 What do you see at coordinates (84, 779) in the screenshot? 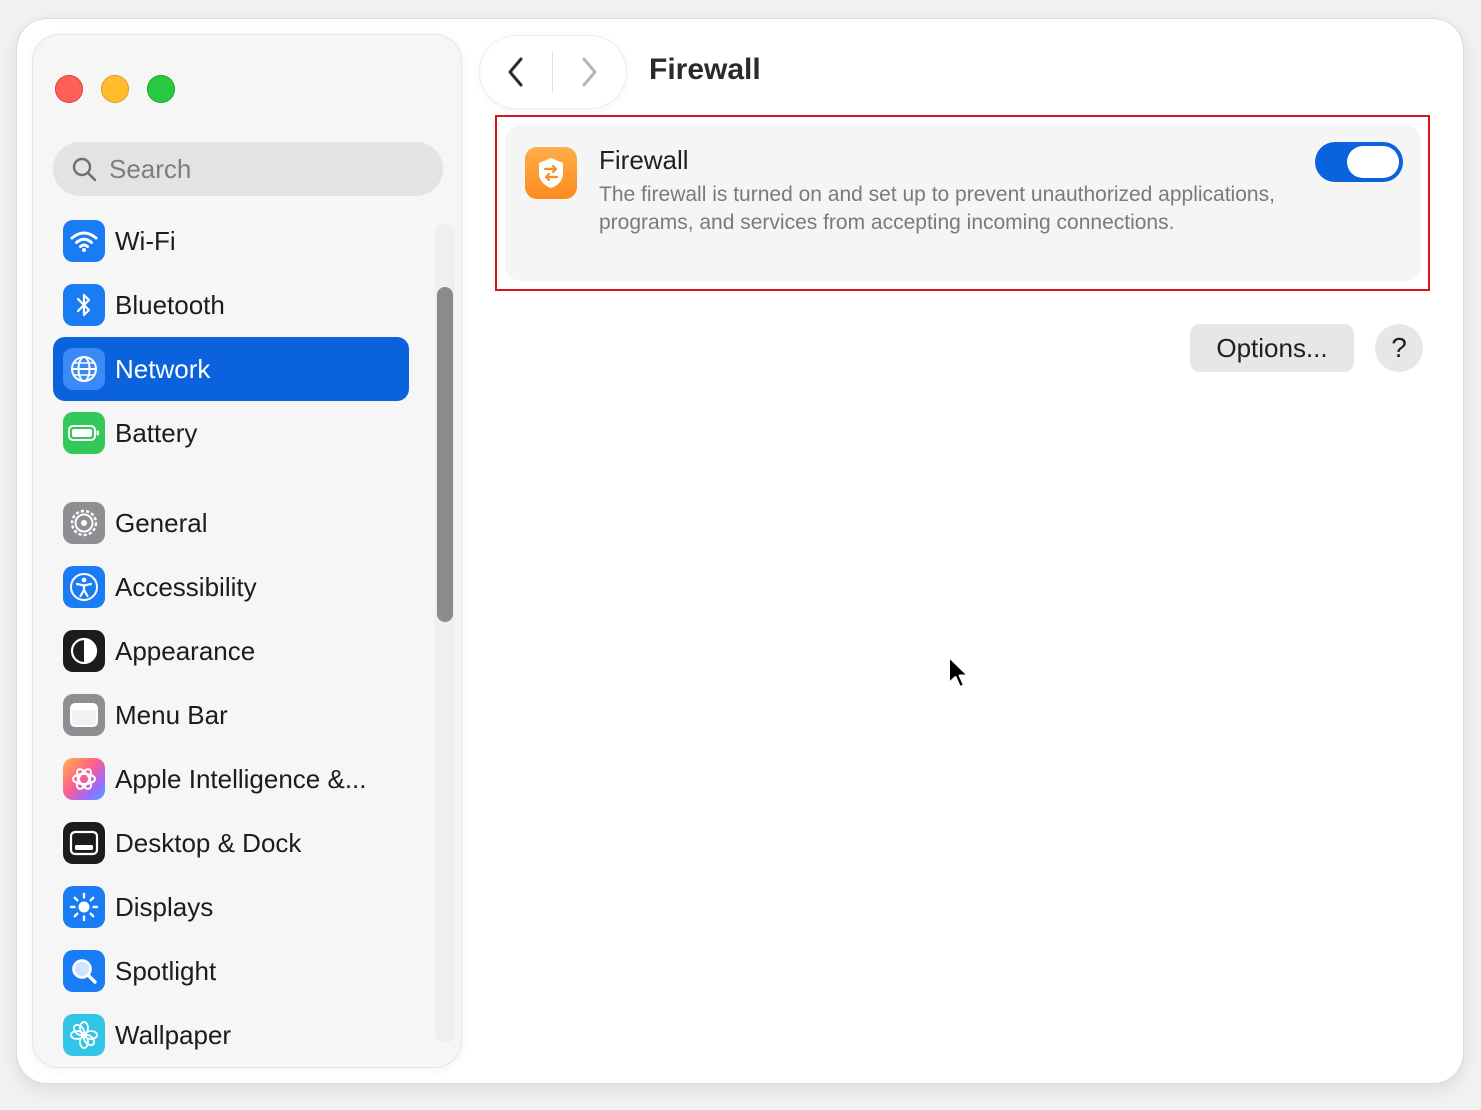
I see `apple-intelligence-icon` at bounding box center [84, 779].